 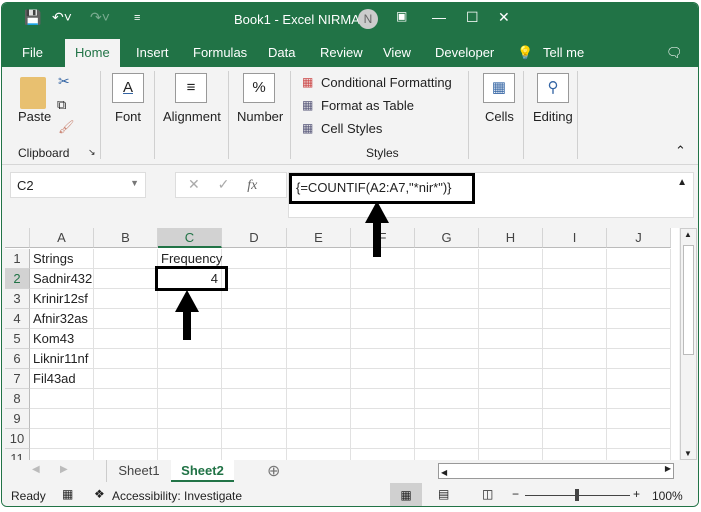 I want to click on tab-developer: Developer, so click(x=464, y=52).